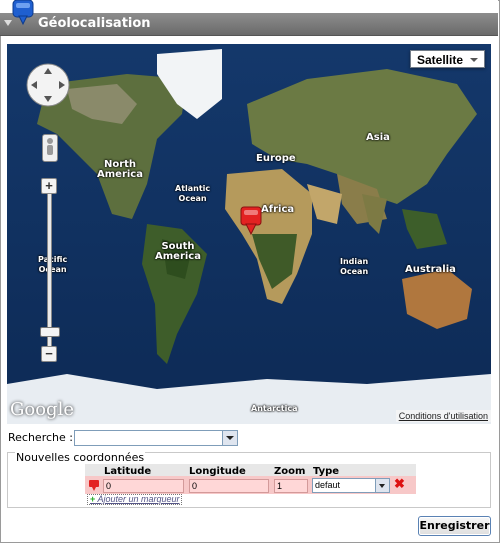  What do you see at coordinates (48, 85) in the screenshot?
I see `pan-control` at bounding box center [48, 85].